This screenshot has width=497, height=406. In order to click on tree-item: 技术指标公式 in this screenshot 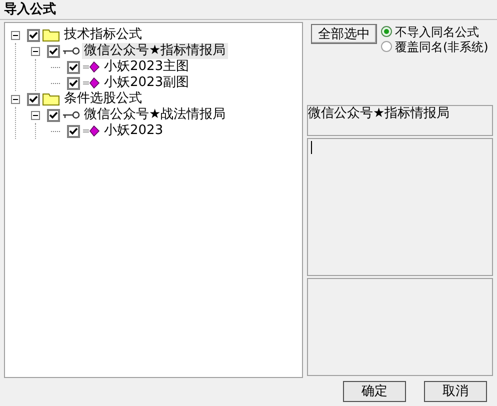, I will do `click(103, 35)`.